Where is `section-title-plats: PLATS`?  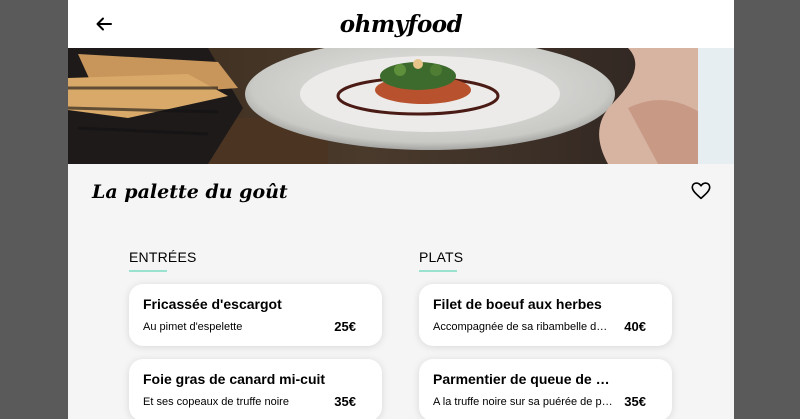
section-title-plats: PLATS is located at coordinates (441, 260).